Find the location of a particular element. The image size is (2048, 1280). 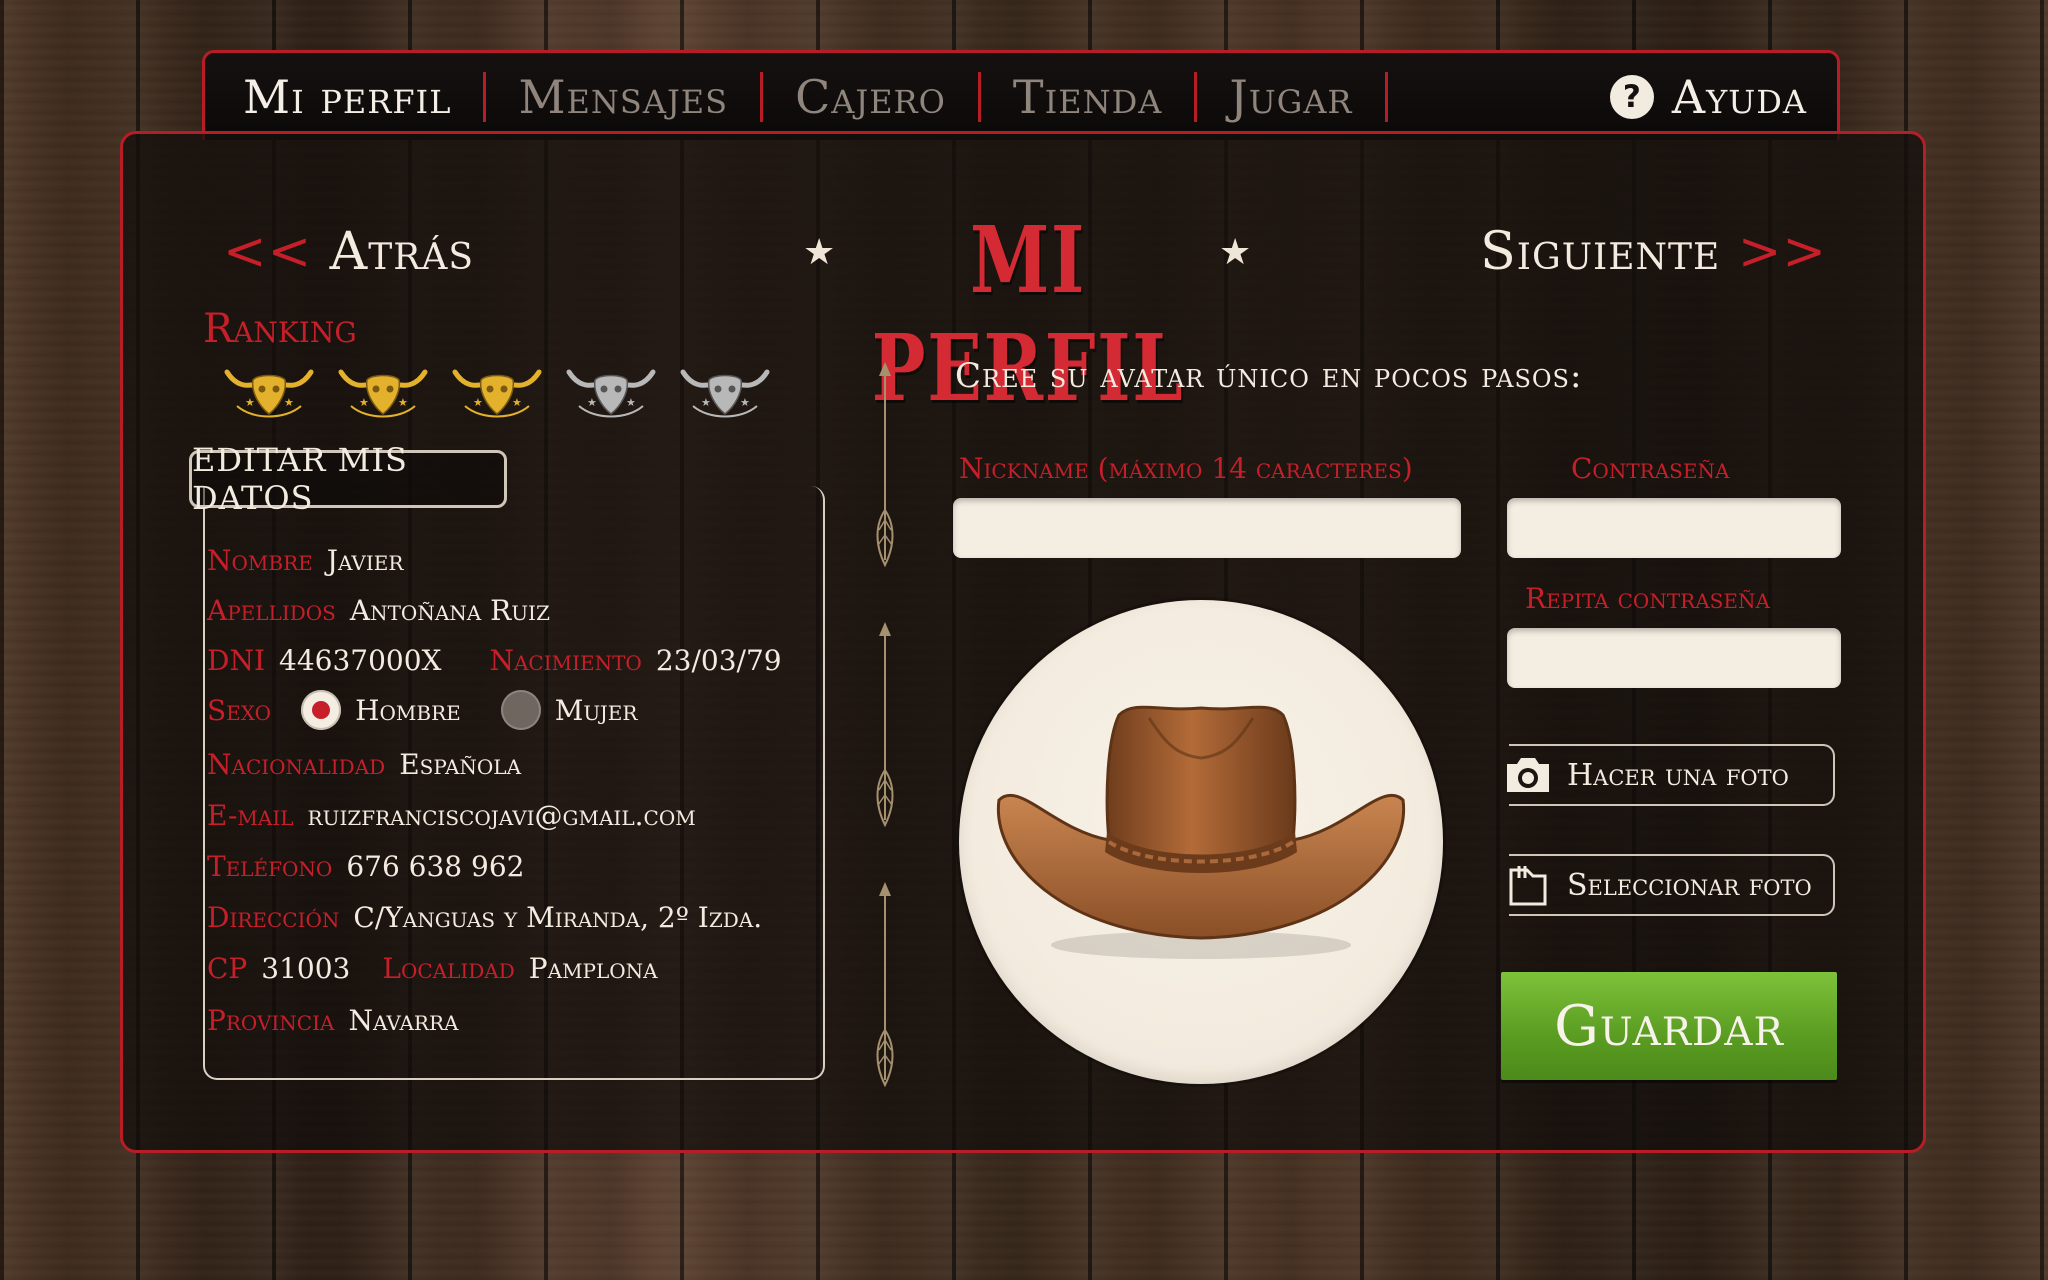

next-button: Siguiente >> is located at coordinates (1653, 252).